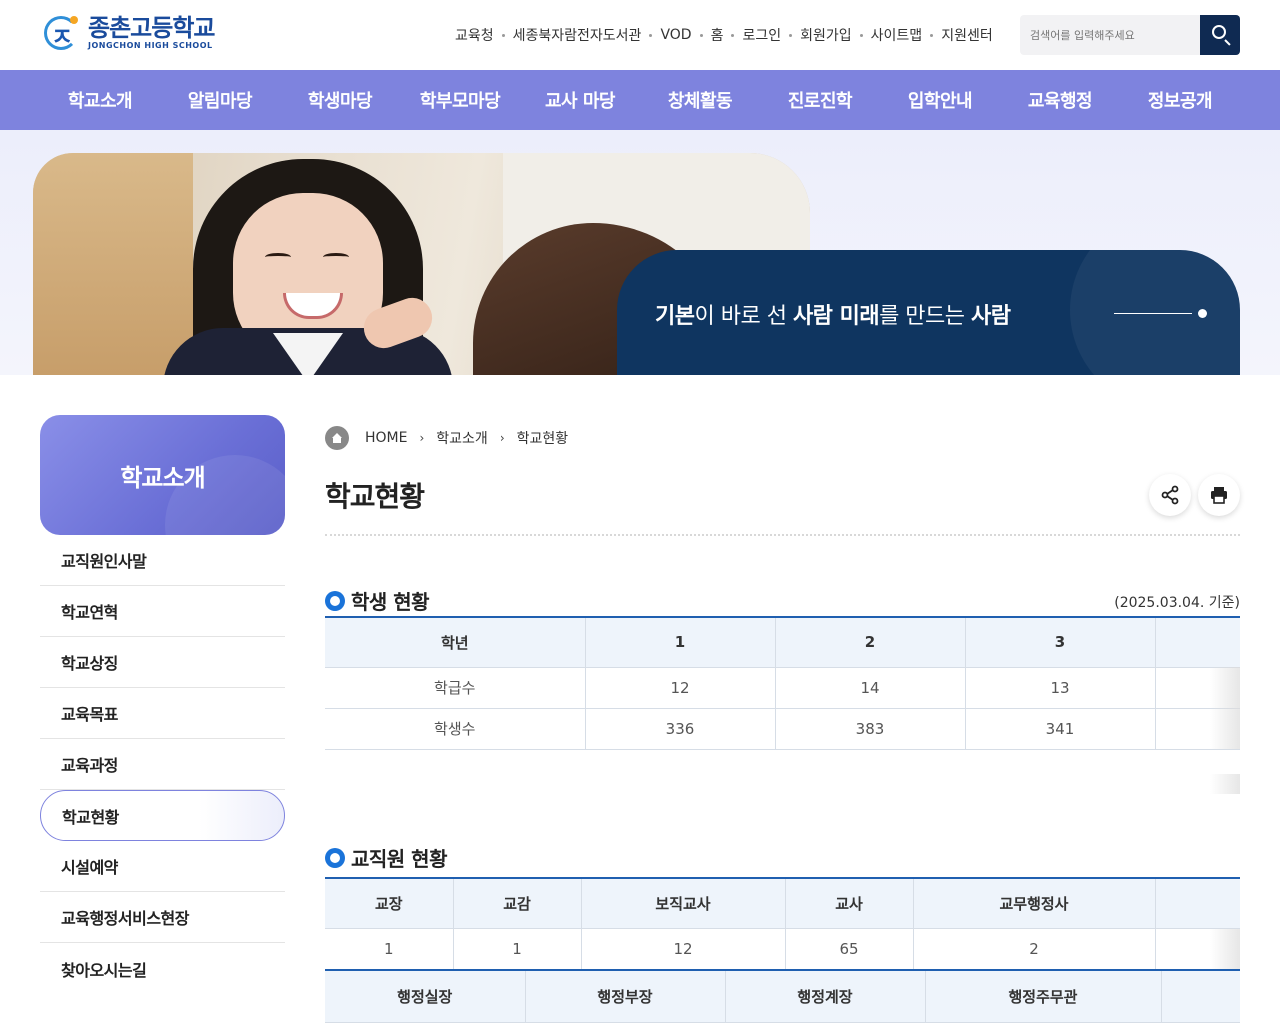 The width and height of the screenshot is (1280, 1024). Describe the element at coordinates (1060, 100) in the screenshot. I see `nav-administration: 교육행정` at that location.